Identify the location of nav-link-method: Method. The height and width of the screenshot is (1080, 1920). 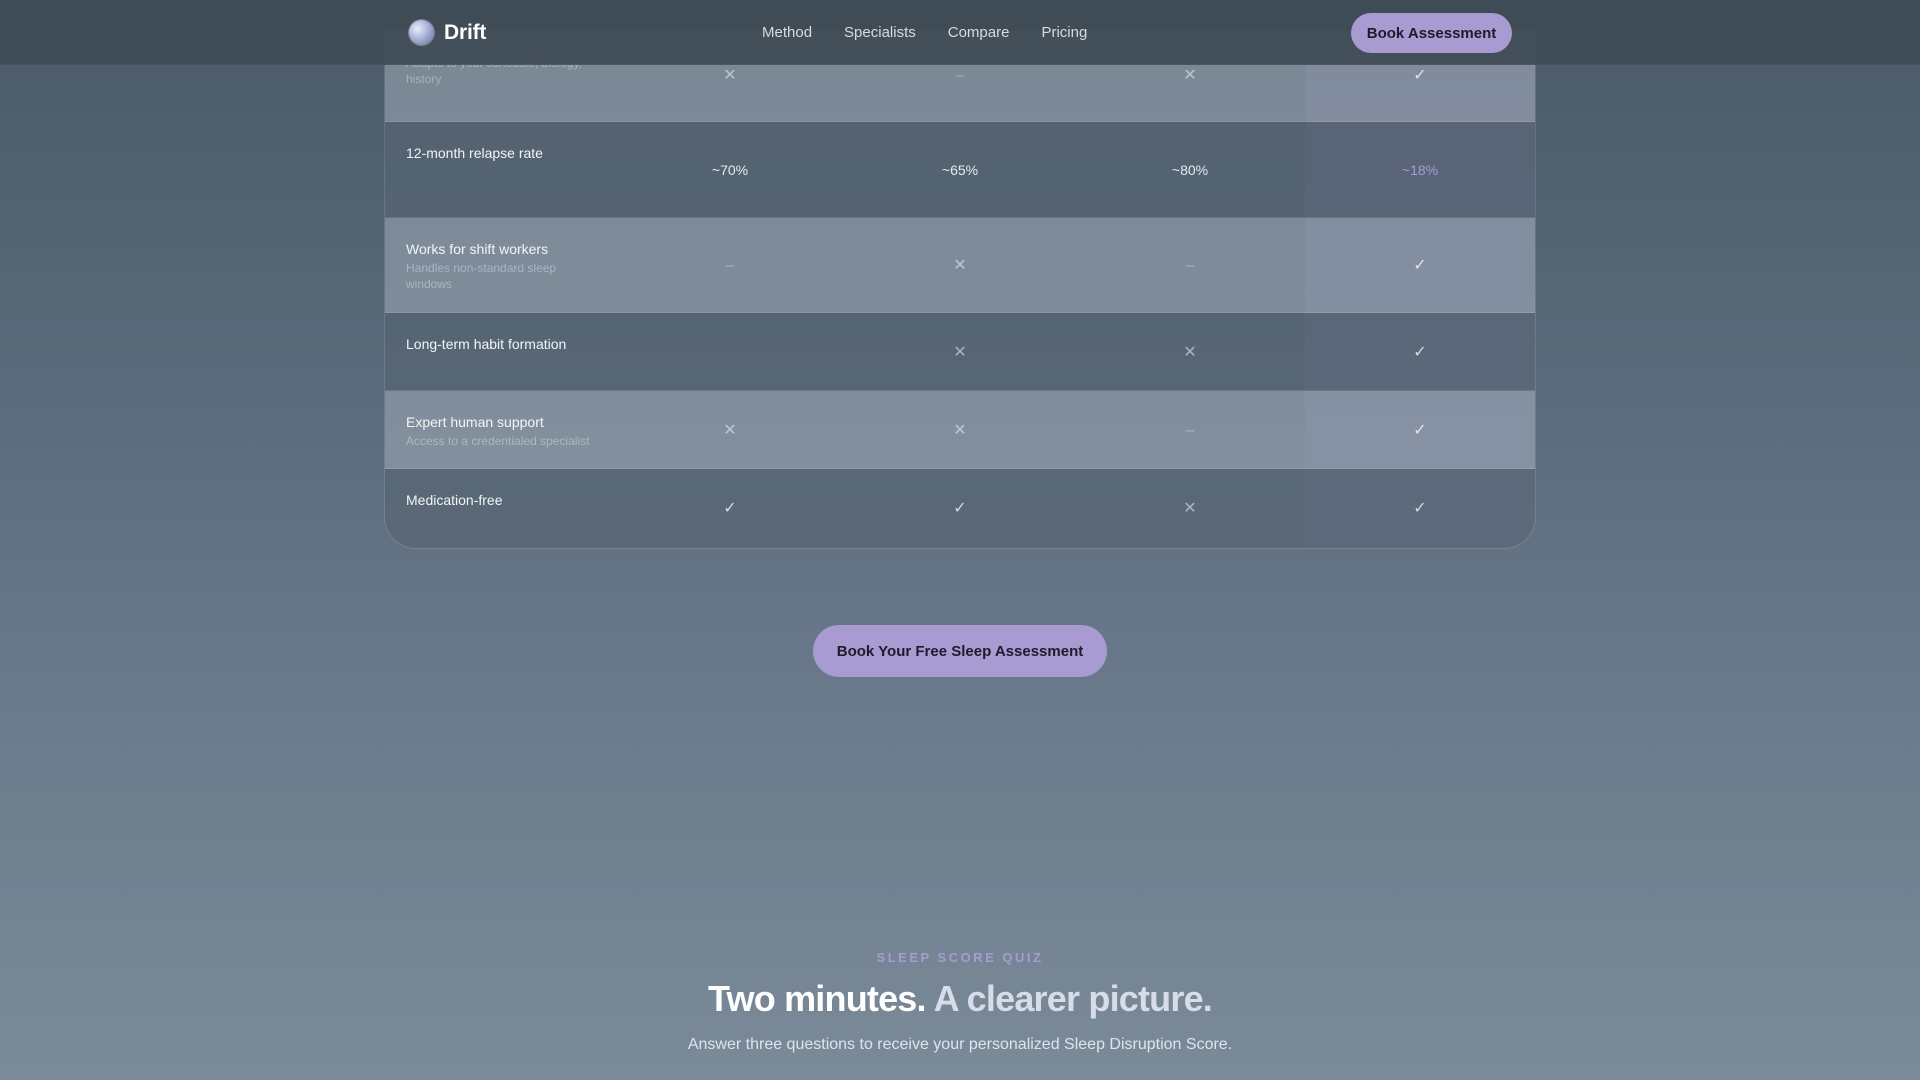
(787, 32).